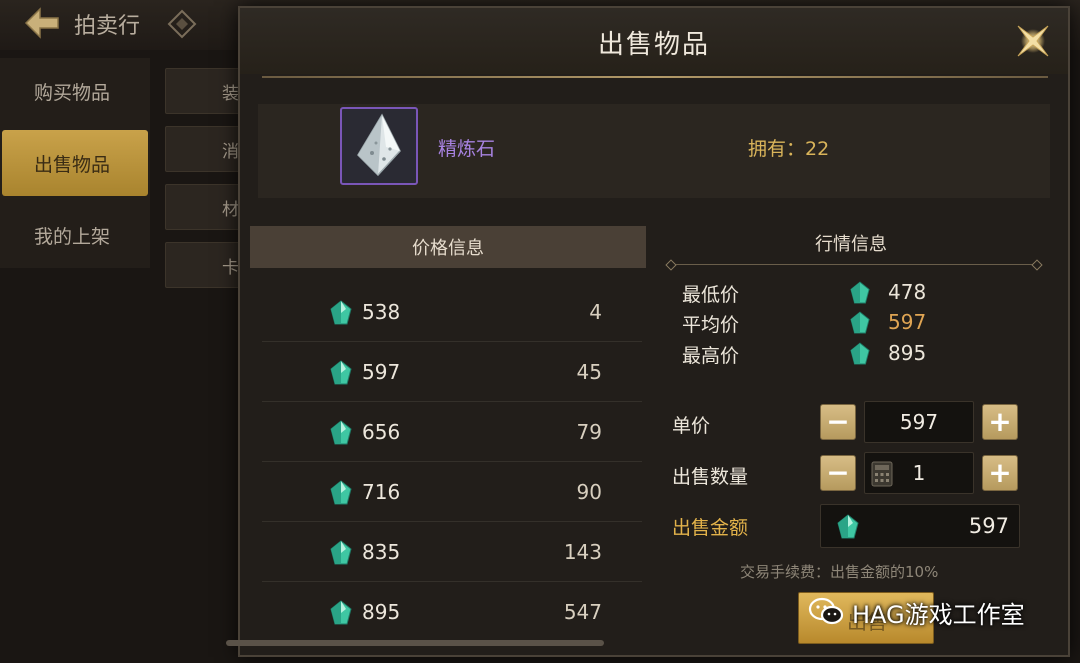 This screenshot has height=663, width=1080. I want to click on back-arrow-icon, so click(42, 23).